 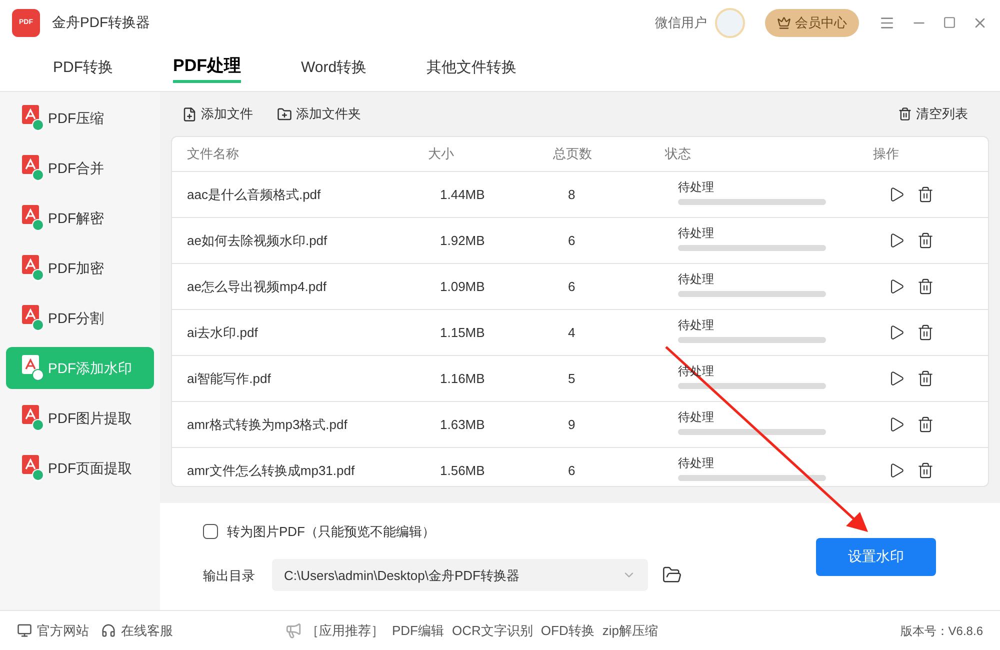 I want to click on column-header: 状态, so click(x=678, y=154).